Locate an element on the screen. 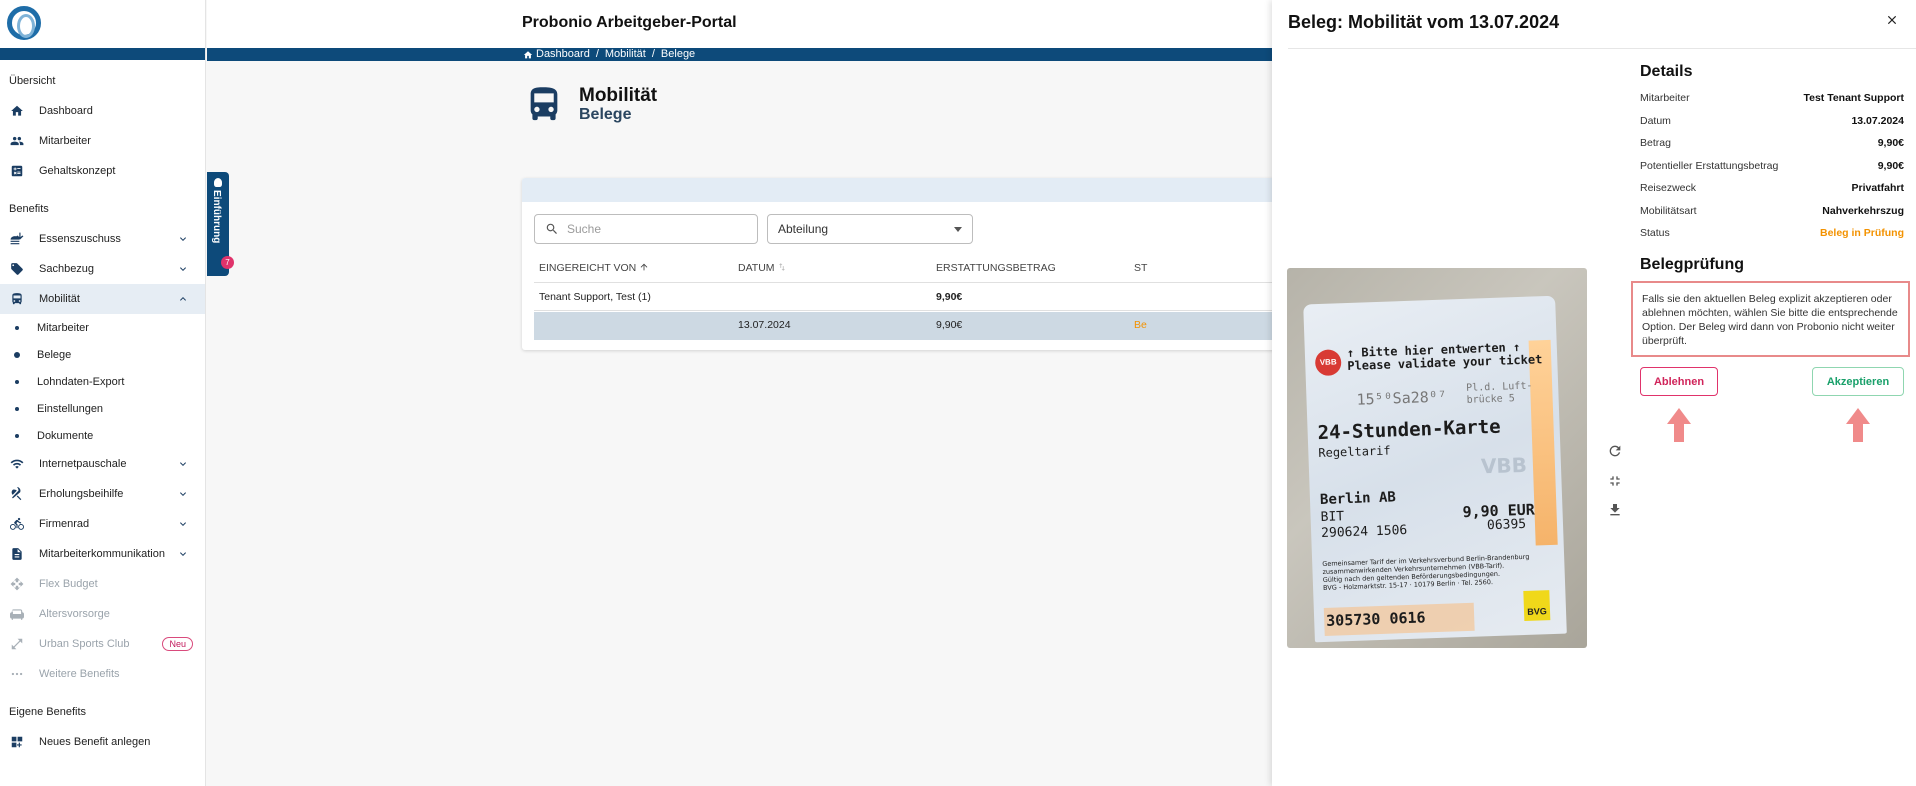 This screenshot has height=786, width=1916. column-header-status: ST is located at coordinates (1140, 268).